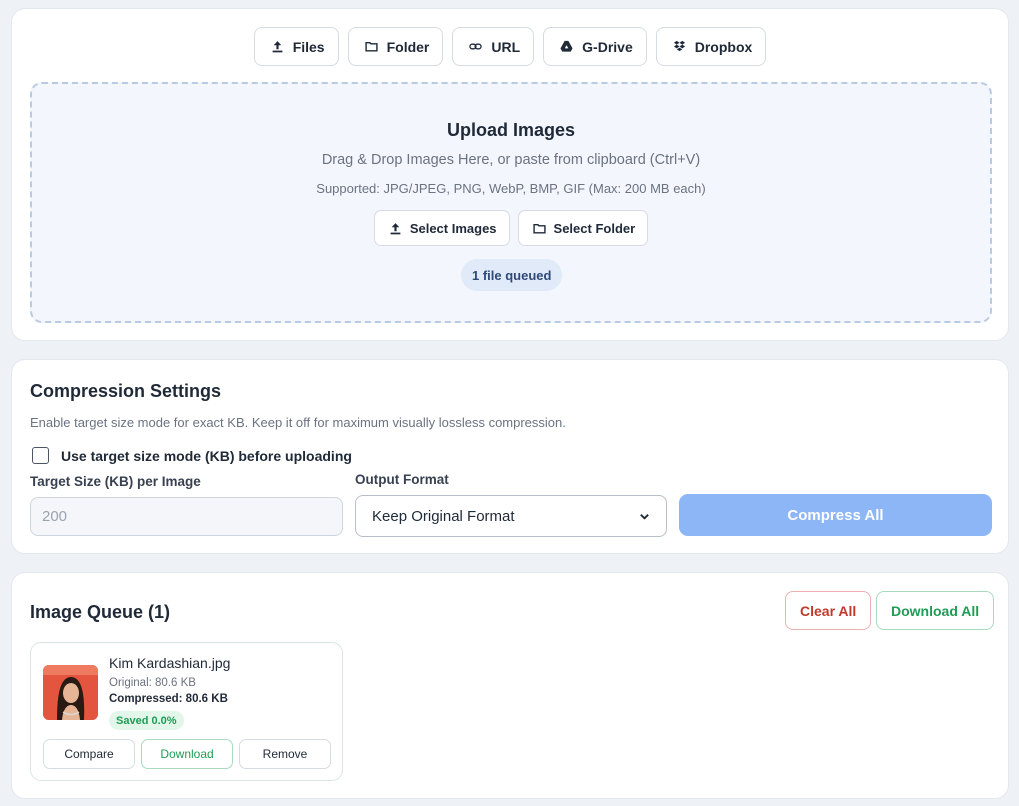 This screenshot has width=1019, height=806. I want to click on output-format-label: Output Format, so click(402, 479).